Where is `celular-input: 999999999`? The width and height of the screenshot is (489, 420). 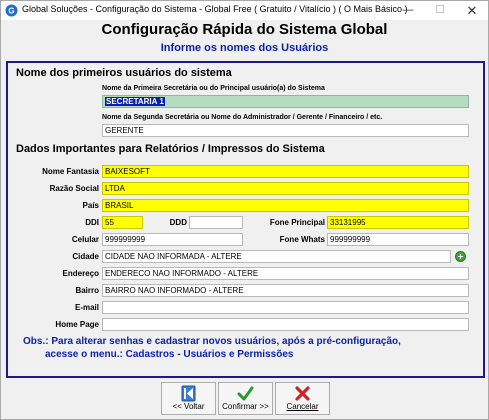
celular-input: 999999999 is located at coordinates (172, 239).